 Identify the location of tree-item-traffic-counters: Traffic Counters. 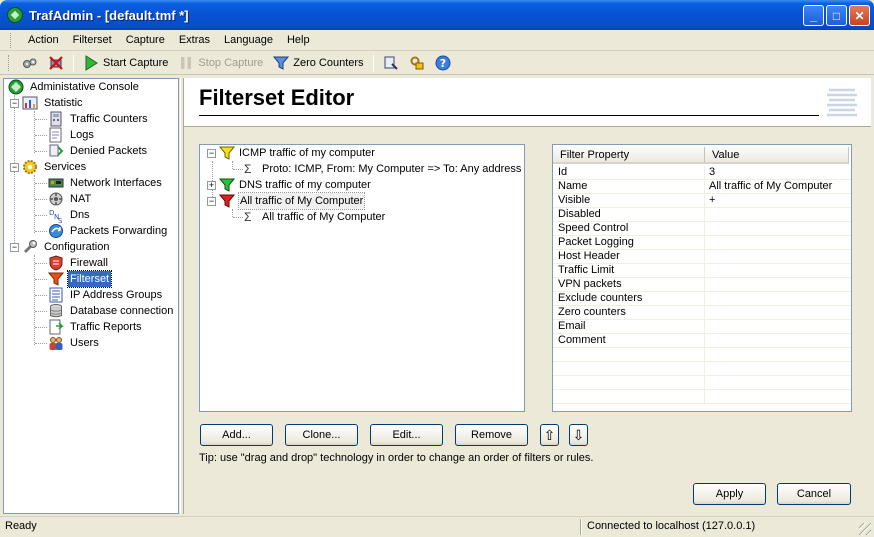
(99, 119).